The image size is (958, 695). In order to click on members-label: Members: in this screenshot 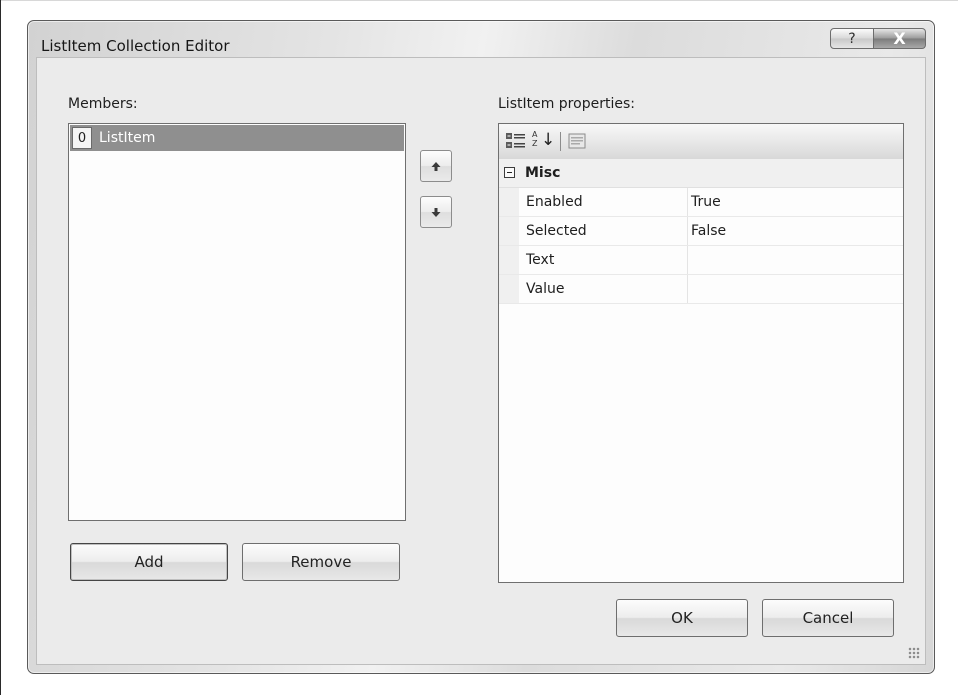, I will do `click(103, 104)`.